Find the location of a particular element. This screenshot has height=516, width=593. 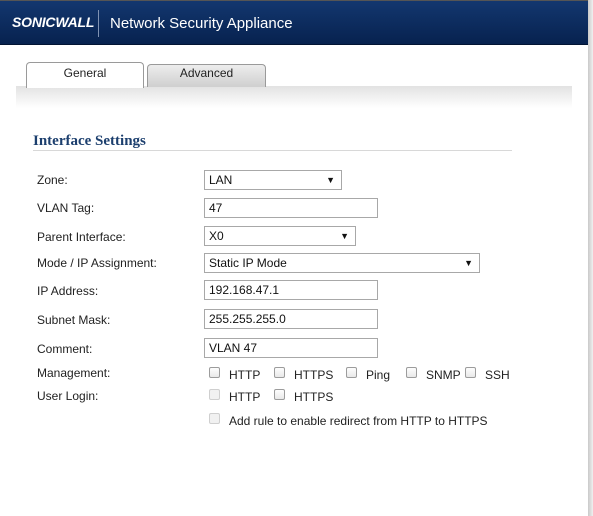

management-snmp-label: SNMP is located at coordinates (443, 375).